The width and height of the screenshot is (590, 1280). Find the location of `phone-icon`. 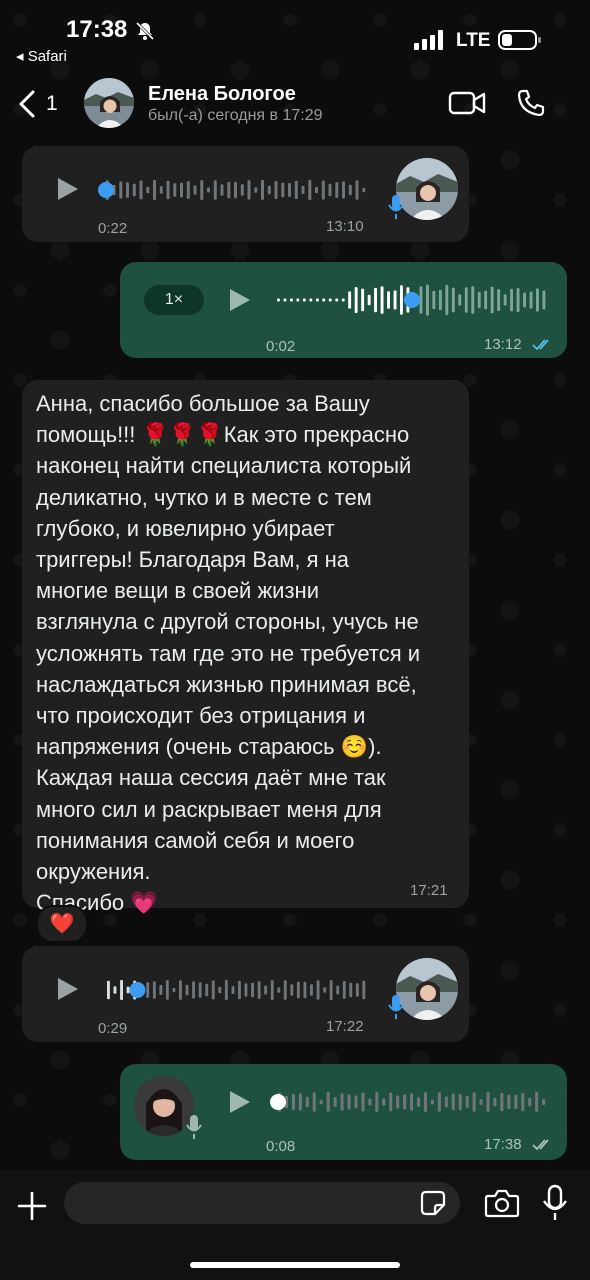

phone-icon is located at coordinates (531, 103).